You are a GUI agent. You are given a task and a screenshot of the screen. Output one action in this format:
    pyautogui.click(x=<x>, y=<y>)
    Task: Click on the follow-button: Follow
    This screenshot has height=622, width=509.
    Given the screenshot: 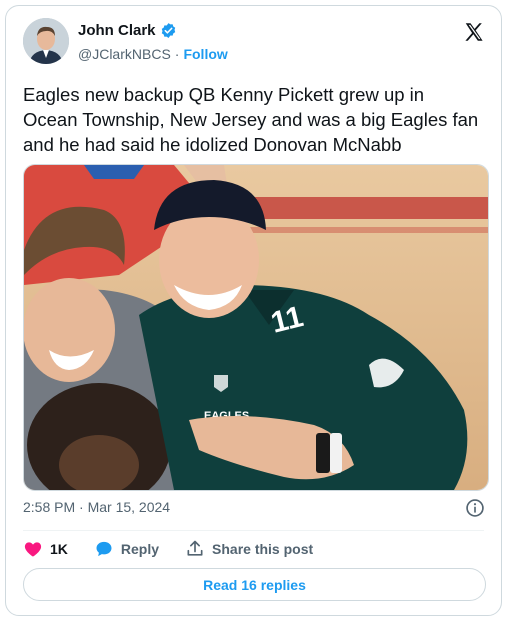 What is the action you would take?
    pyautogui.click(x=205, y=54)
    